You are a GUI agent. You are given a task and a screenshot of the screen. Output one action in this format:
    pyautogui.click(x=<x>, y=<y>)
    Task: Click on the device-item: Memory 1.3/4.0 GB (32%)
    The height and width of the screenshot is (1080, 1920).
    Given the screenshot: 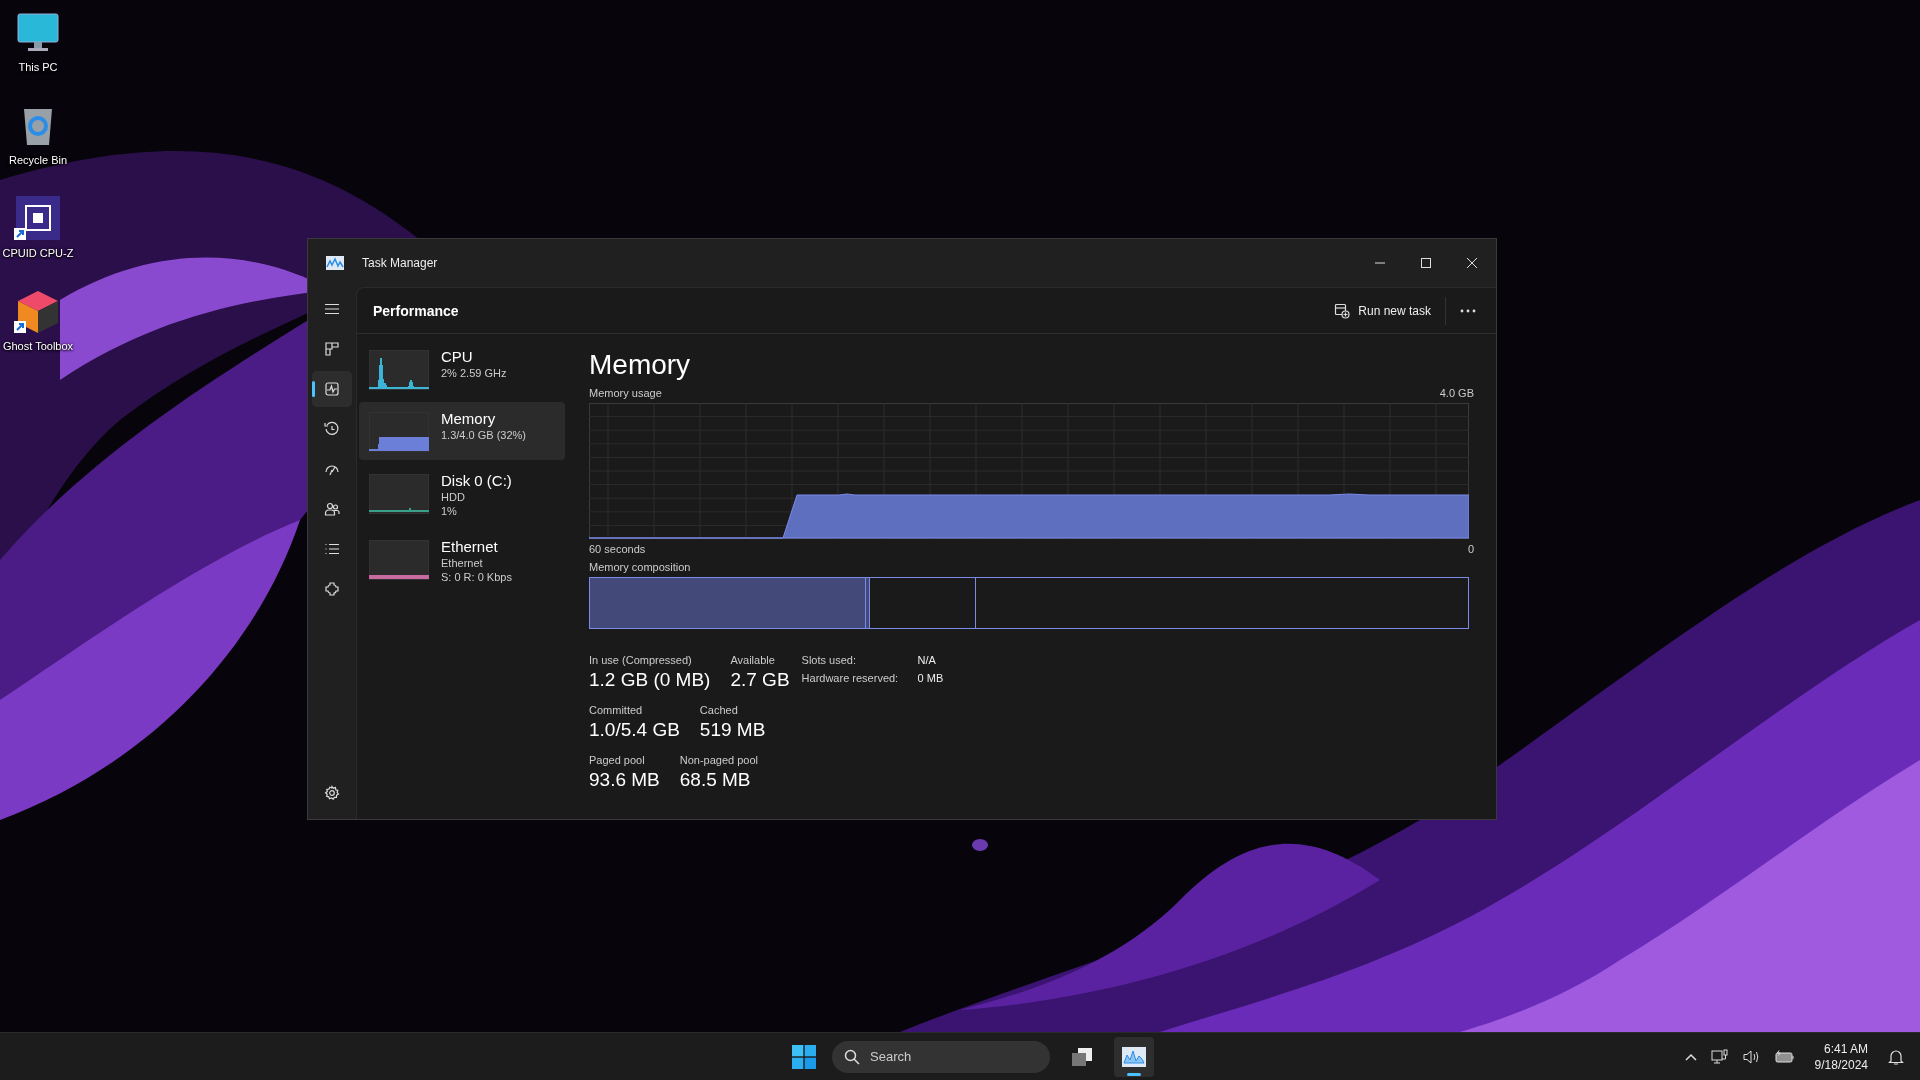 What is the action you would take?
    pyautogui.click(x=462, y=431)
    